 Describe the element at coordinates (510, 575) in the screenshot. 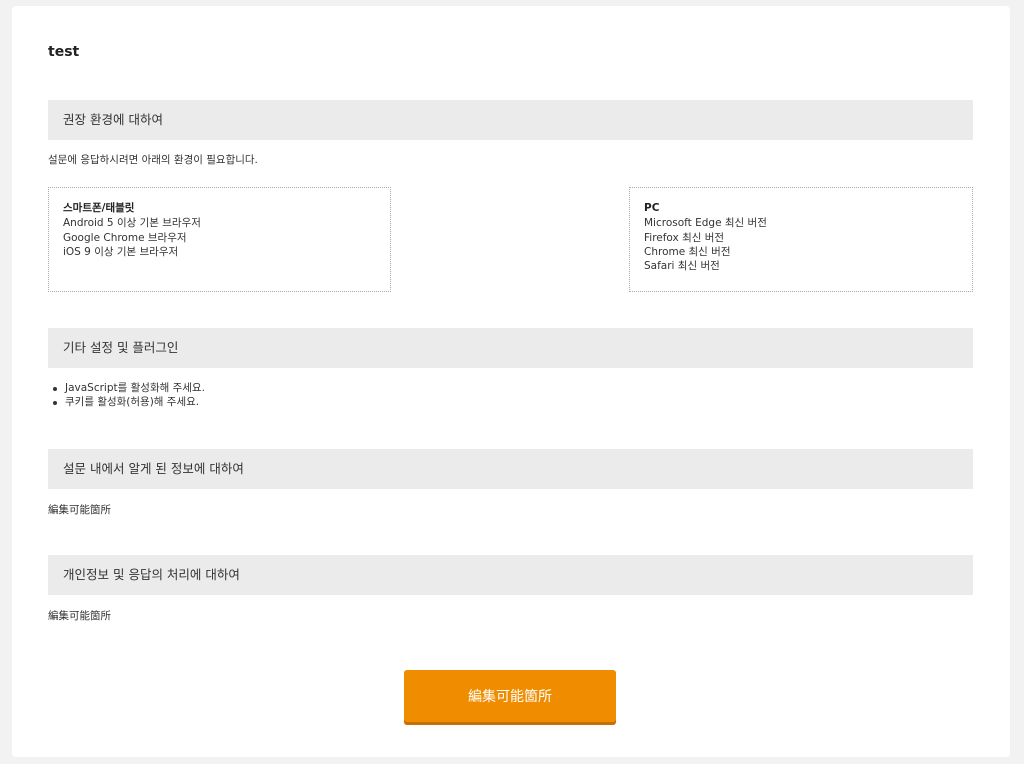

I see `section-header-privacy: 개인정보 및 응답의 처리에 대하여` at that location.